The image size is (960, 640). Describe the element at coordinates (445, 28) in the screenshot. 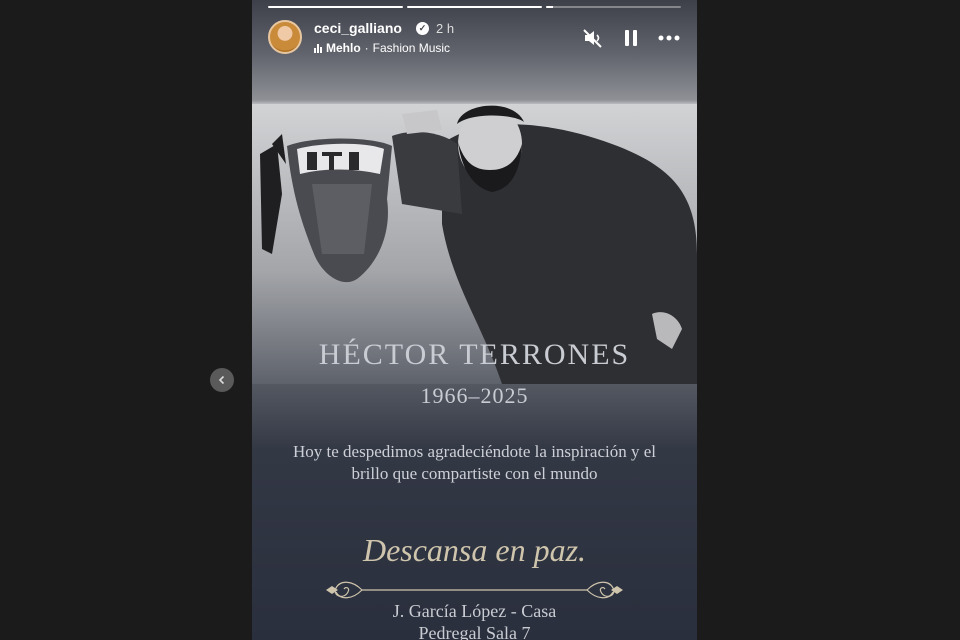

I see `post-time: 2 h` at that location.